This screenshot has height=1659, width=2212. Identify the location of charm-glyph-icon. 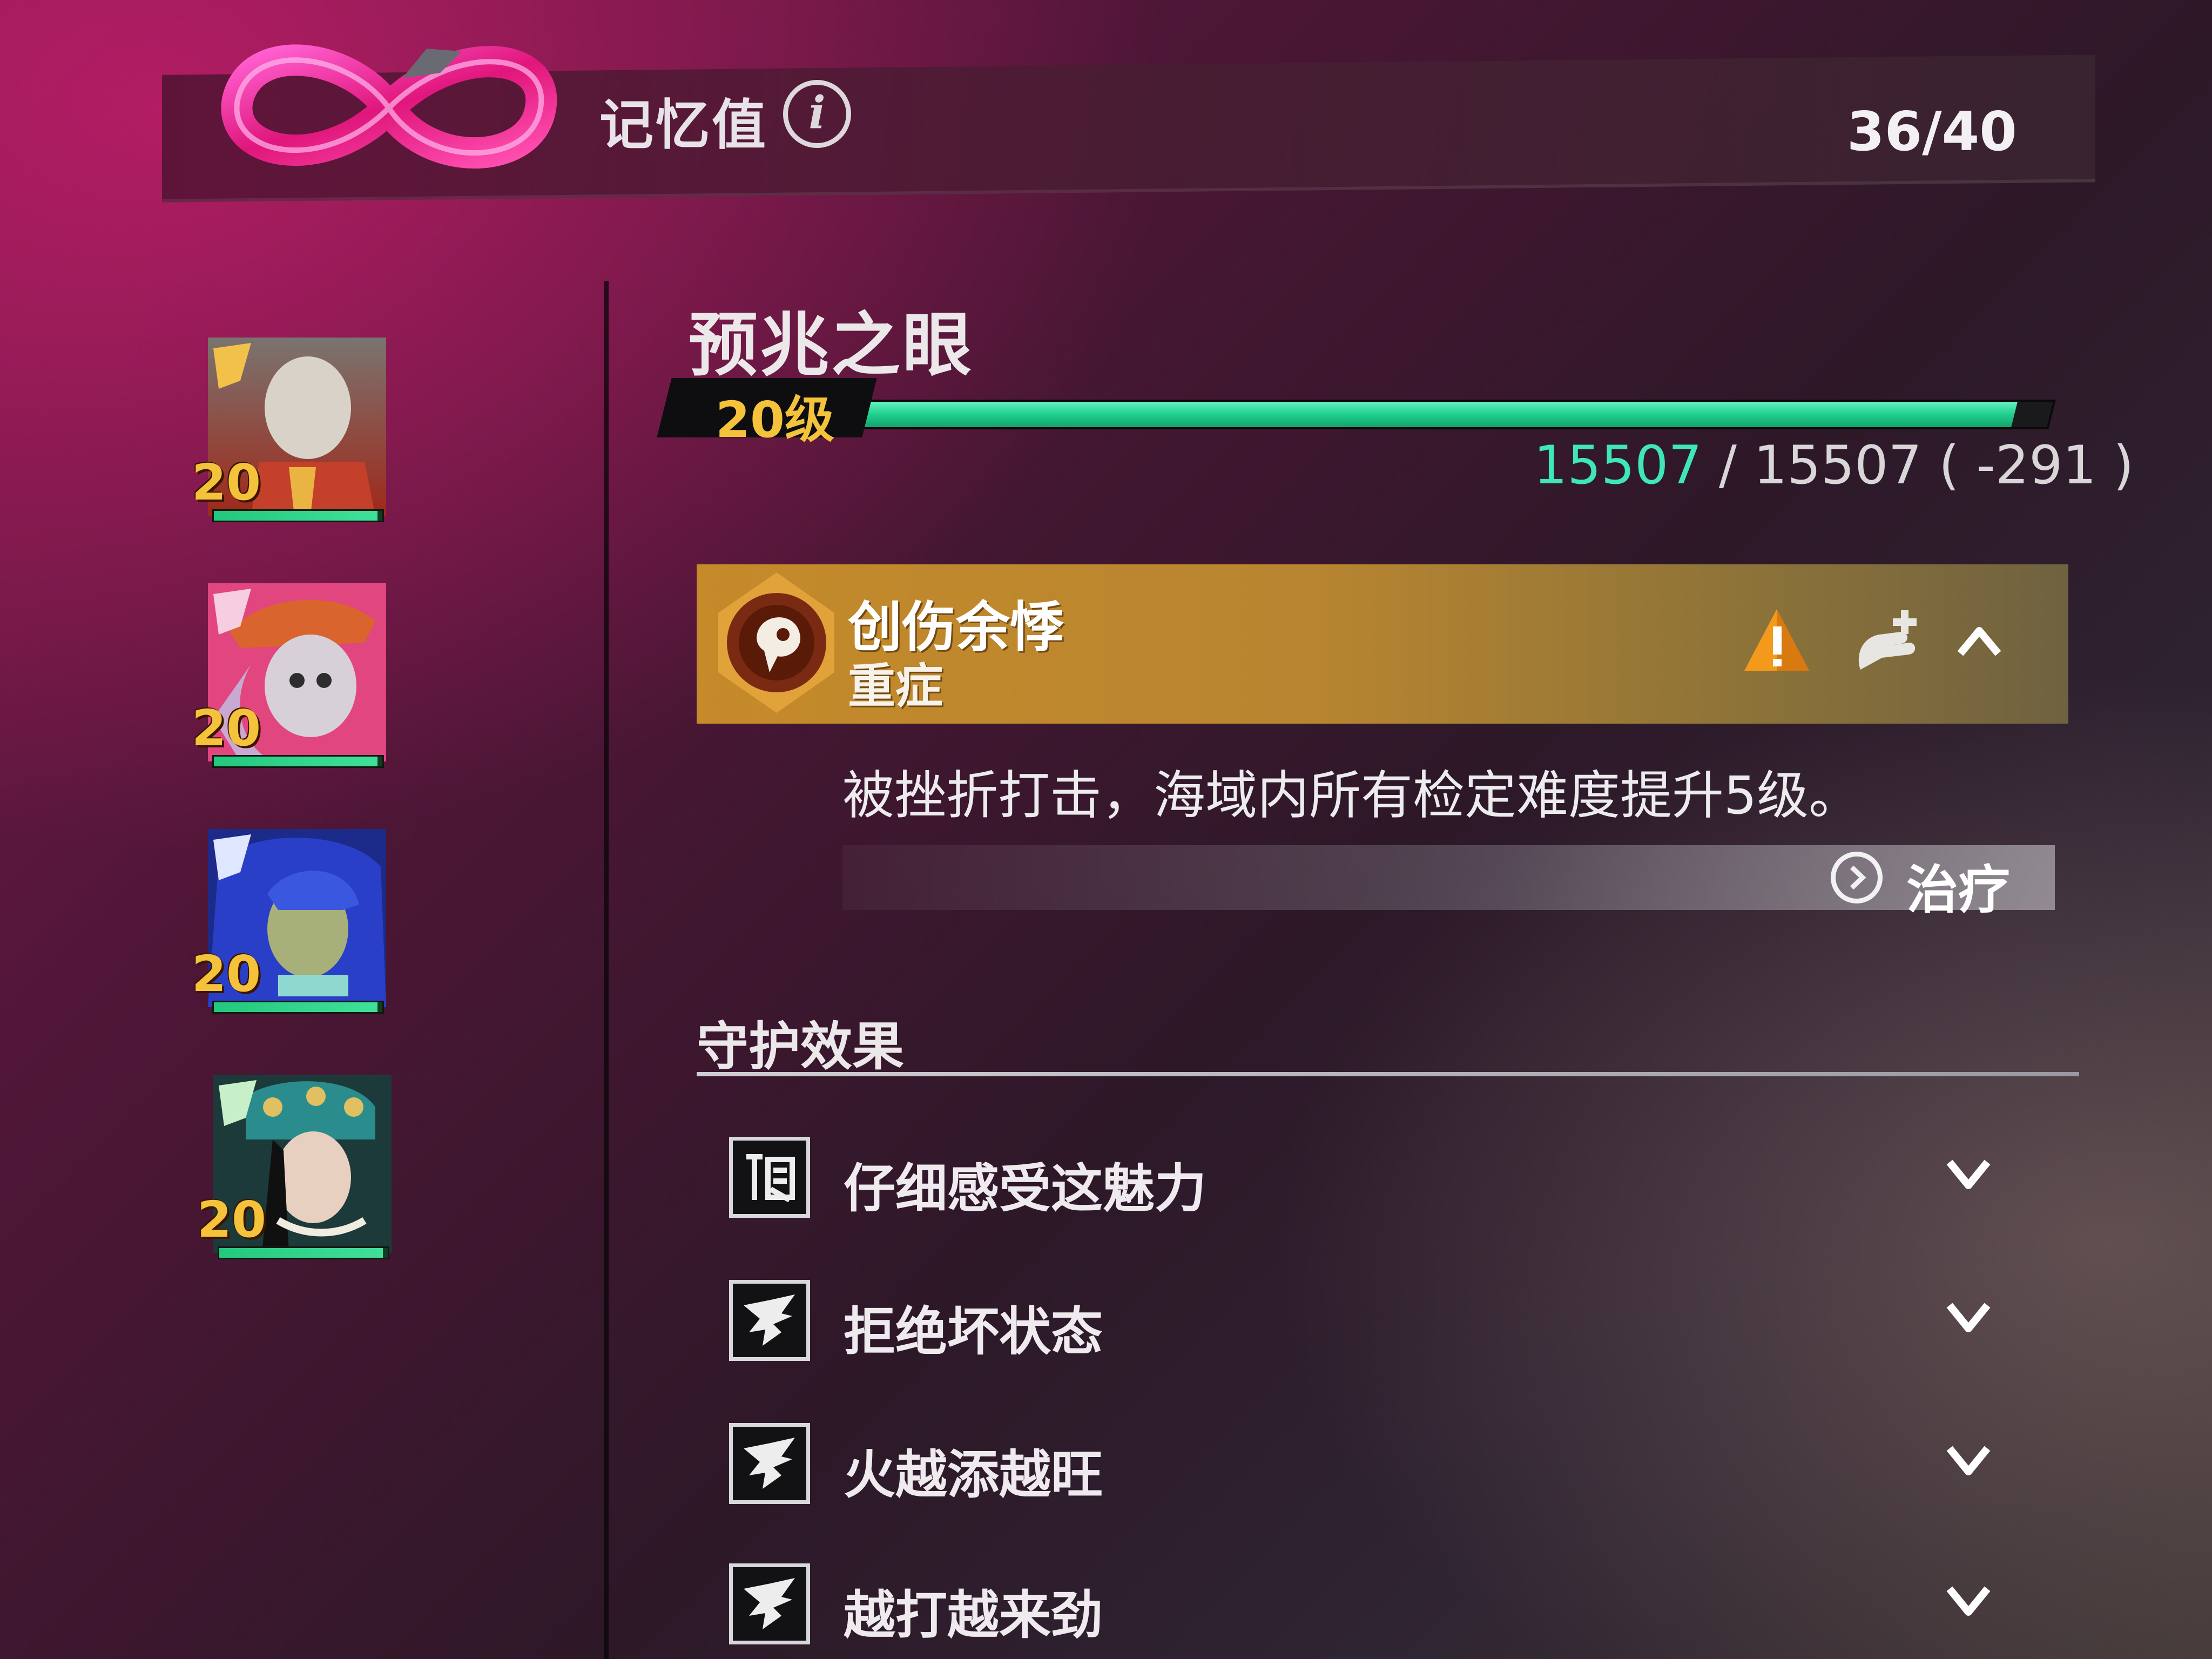
(769, 1177).